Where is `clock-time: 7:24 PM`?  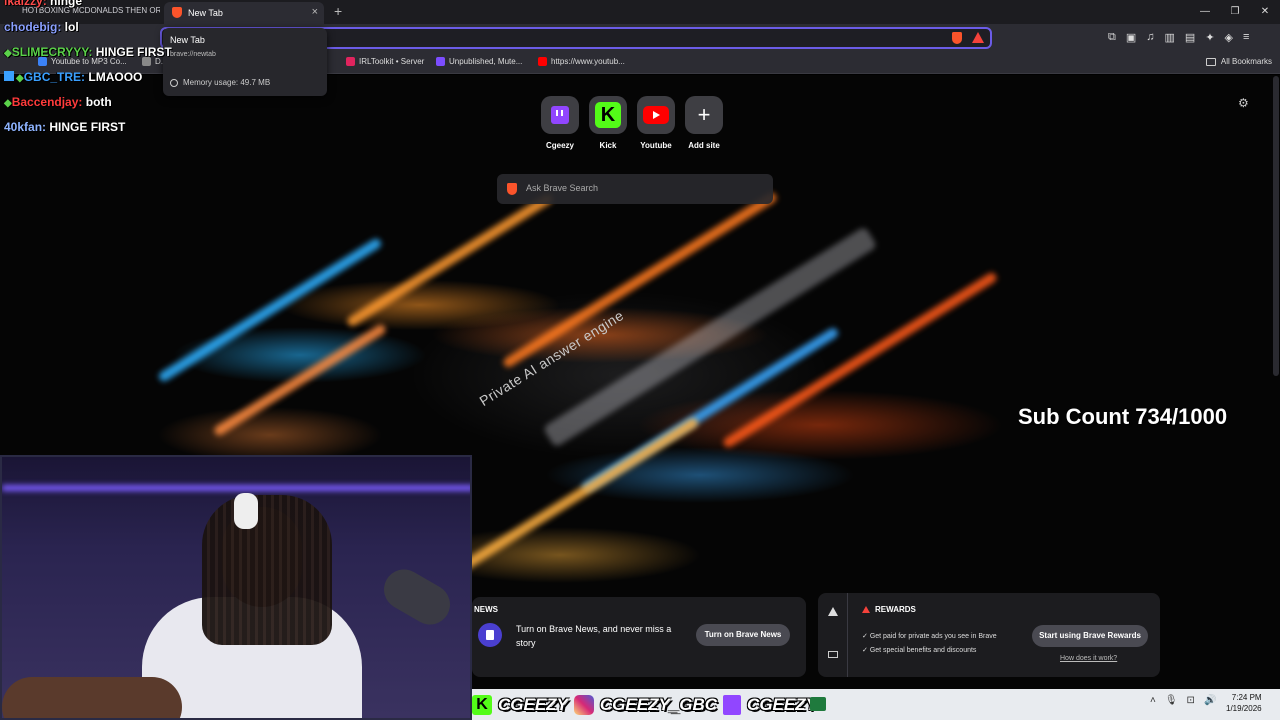 clock-time: 7:24 PM is located at coordinates (1246, 697).